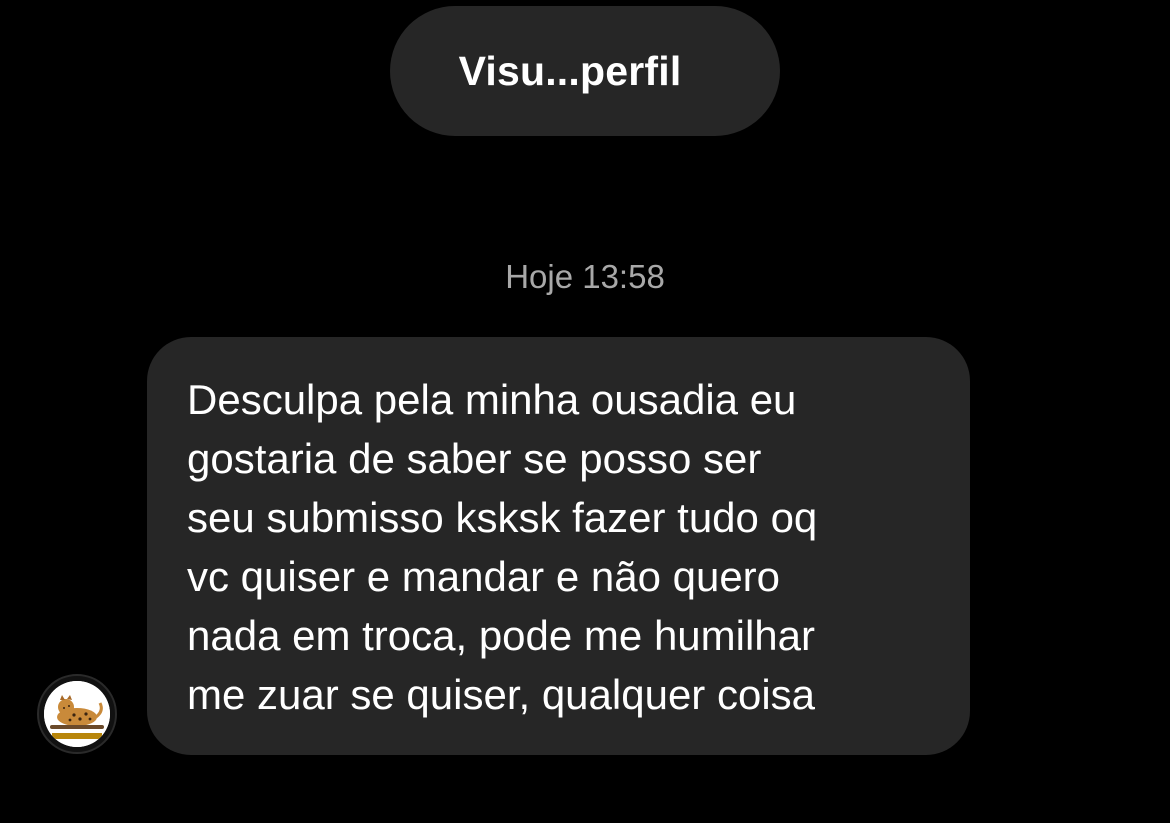 This screenshot has width=1170, height=823. I want to click on message-timestamp: Hoje 13:58, so click(585, 276).